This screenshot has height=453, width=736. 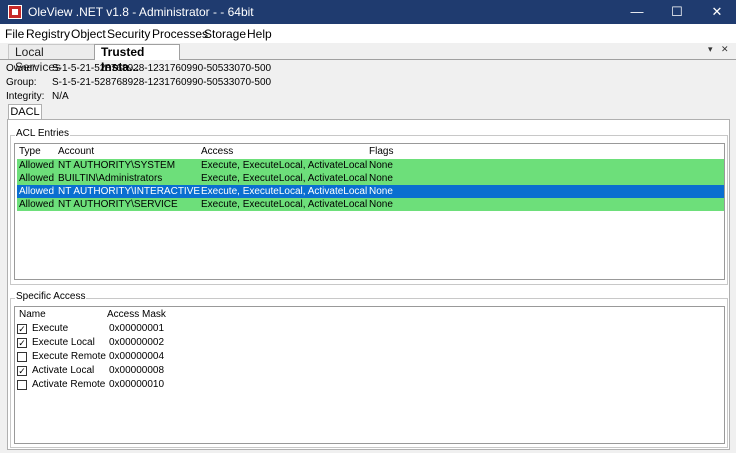 I want to click on acl-cell-account: NT AUTHORITY\SERVICE, so click(x=118, y=204).